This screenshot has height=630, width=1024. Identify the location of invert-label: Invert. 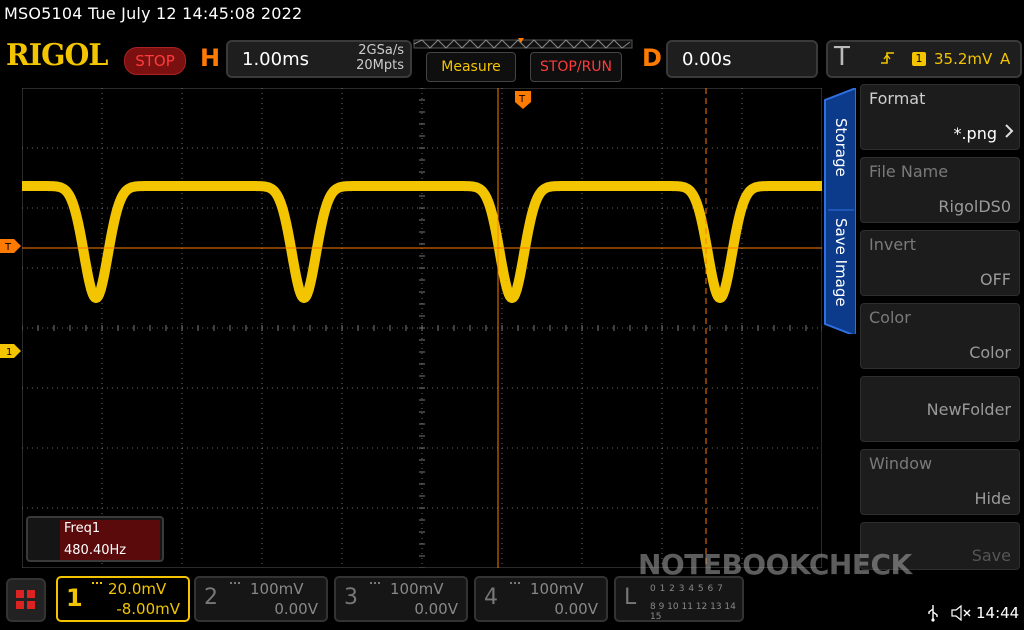
(893, 244).